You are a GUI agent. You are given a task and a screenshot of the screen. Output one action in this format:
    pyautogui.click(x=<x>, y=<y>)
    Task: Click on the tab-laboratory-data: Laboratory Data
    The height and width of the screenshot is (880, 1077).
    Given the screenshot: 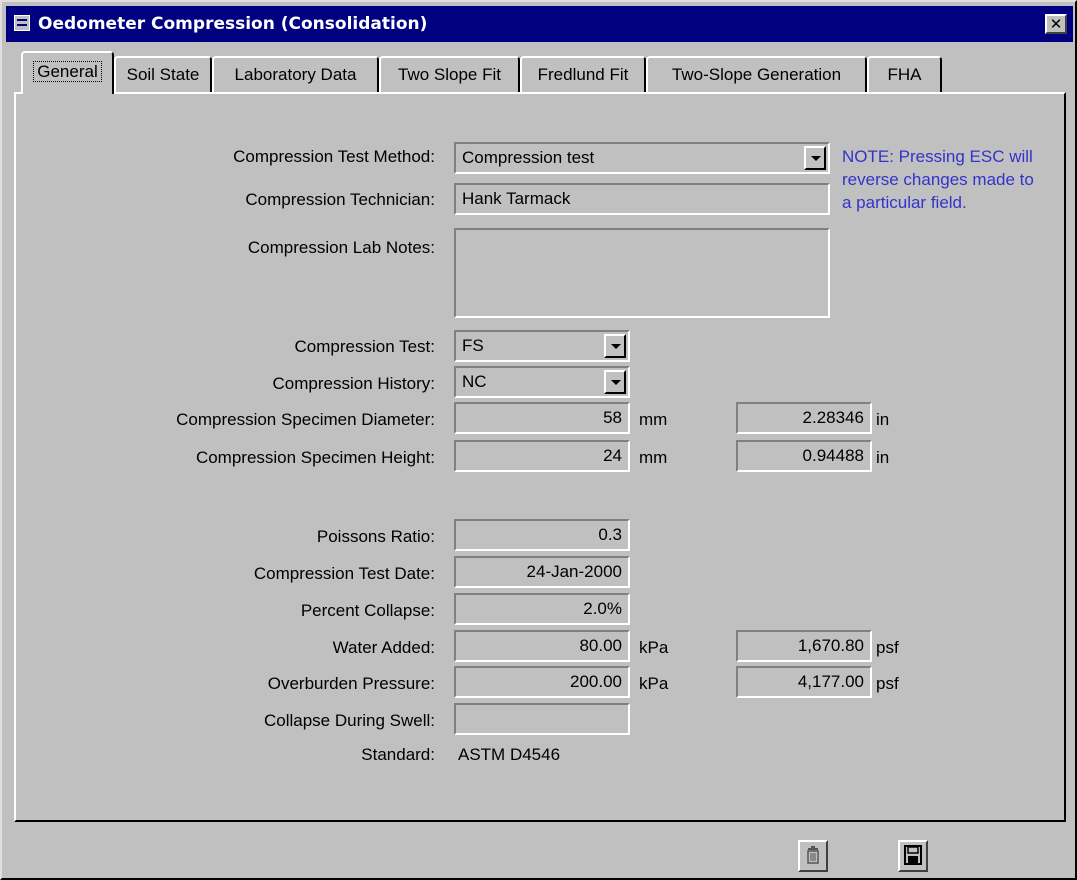 What is the action you would take?
    pyautogui.click(x=295, y=74)
    